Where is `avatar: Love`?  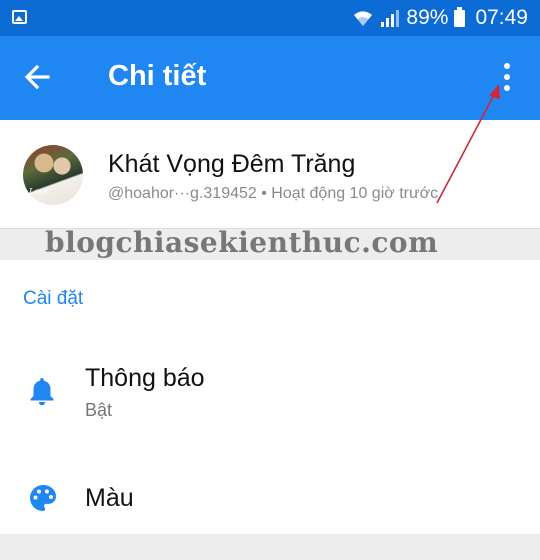
avatar: Love is located at coordinates (53, 175).